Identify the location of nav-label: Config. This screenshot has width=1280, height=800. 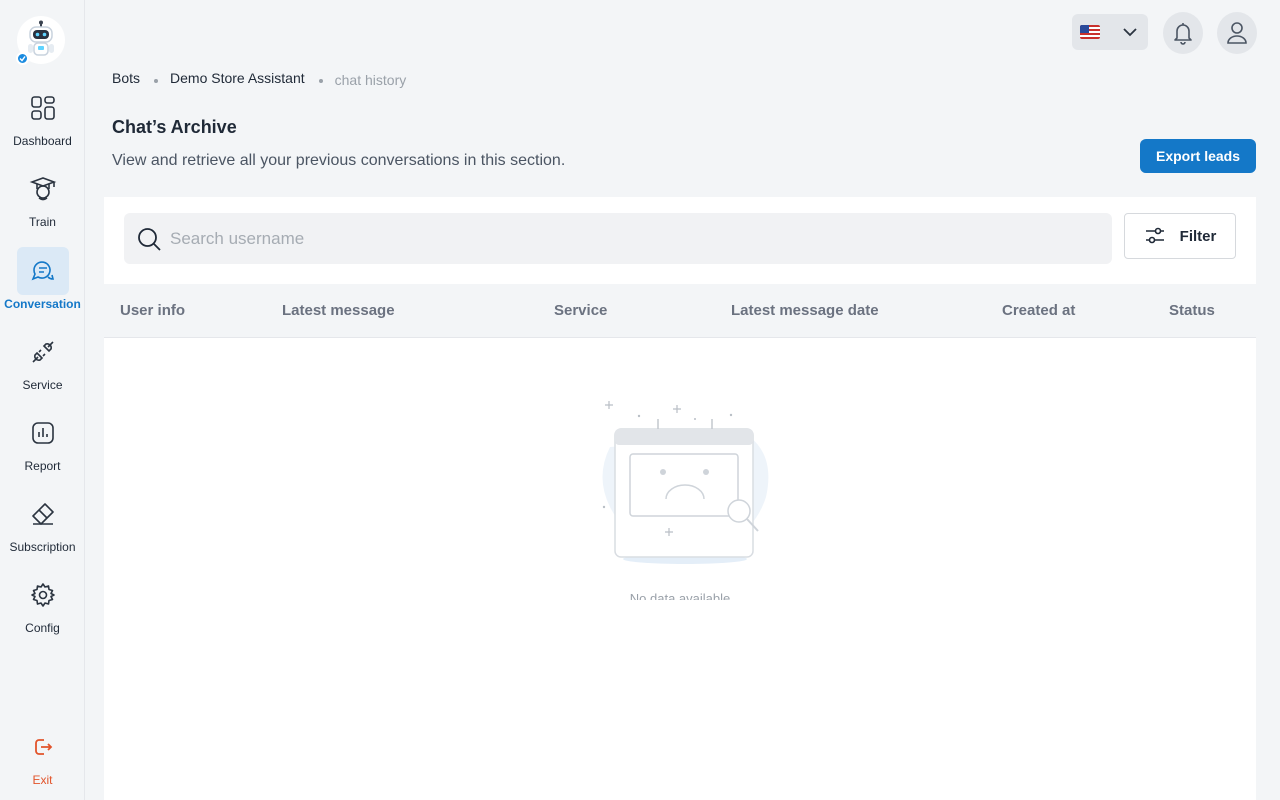
(42, 628).